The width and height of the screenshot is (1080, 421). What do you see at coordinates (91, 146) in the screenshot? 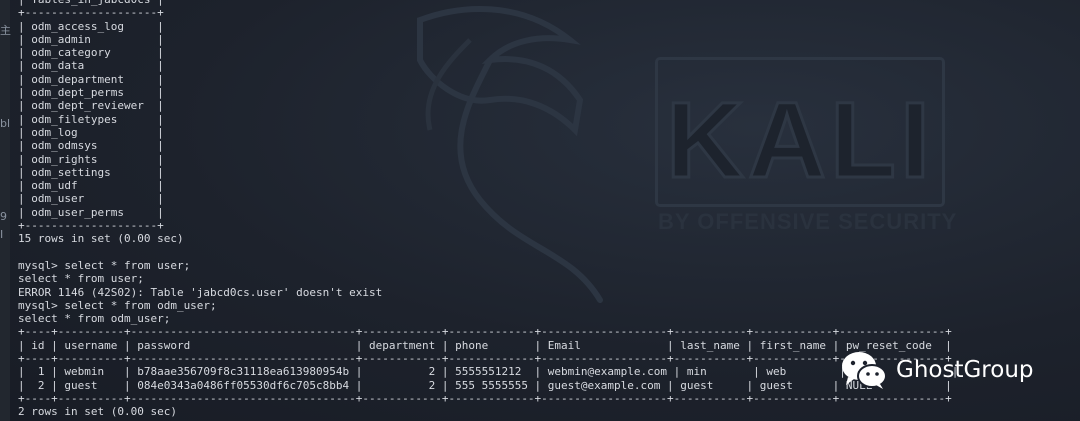
I see `terminal-line: | odm_odmsys |` at bounding box center [91, 146].